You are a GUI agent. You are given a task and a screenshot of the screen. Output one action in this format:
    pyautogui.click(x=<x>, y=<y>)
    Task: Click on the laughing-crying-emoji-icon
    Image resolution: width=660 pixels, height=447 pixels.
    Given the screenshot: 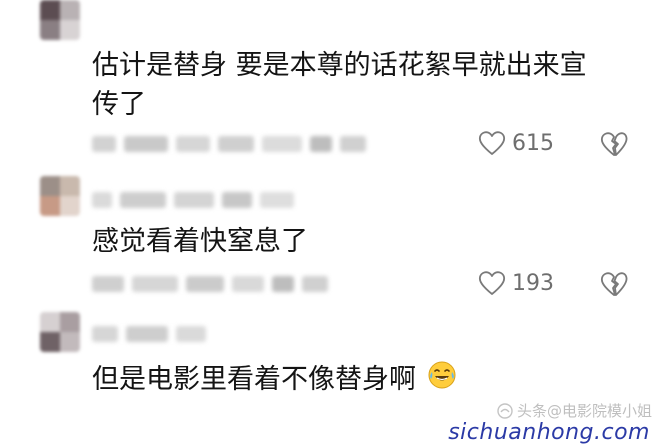 What is the action you would take?
    pyautogui.click(x=442, y=380)
    